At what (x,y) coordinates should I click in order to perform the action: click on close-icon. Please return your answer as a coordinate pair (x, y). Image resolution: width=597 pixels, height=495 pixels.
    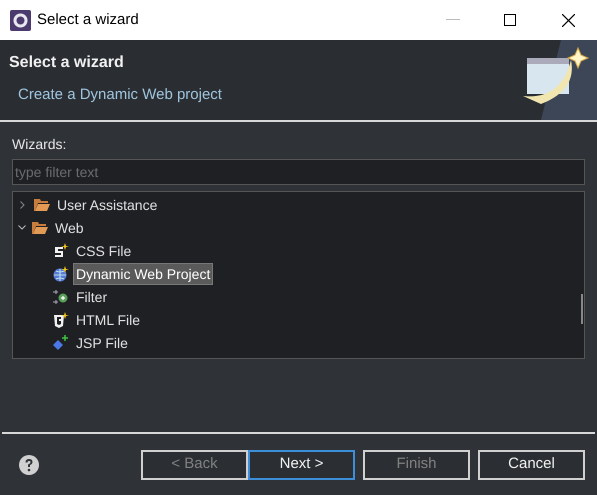
    Looking at the image, I should click on (568, 20).